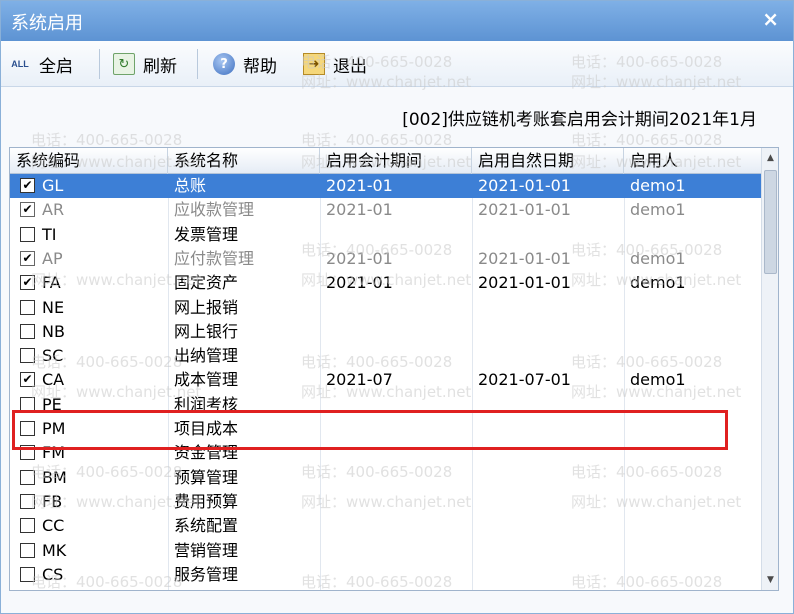  I want to click on exit-icon: ➜, so click(314, 64).